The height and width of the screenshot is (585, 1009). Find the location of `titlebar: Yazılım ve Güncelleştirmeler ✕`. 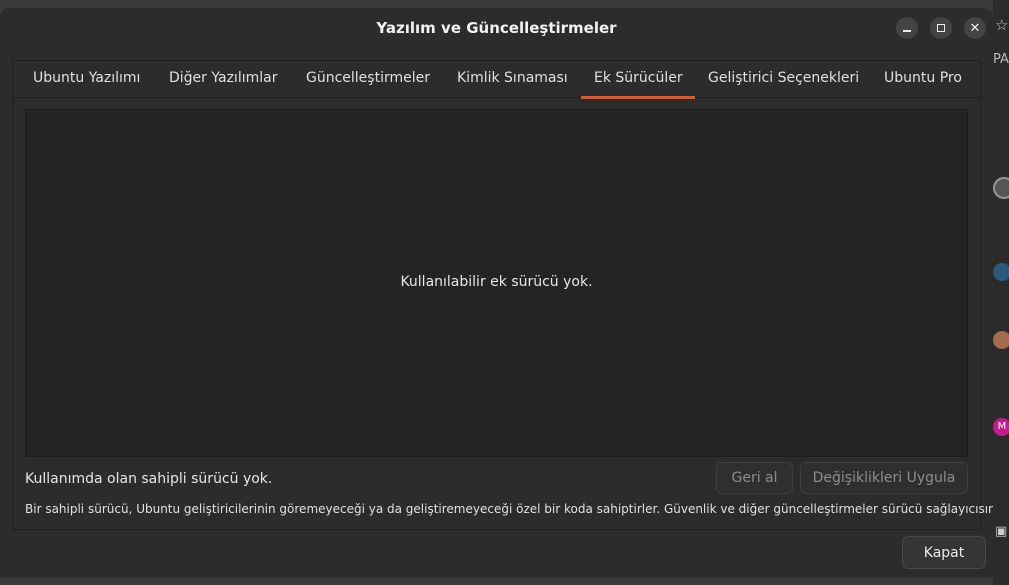

titlebar: Yazılım ve Güncelleştirmeler ✕ is located at coordinates (496, 28).